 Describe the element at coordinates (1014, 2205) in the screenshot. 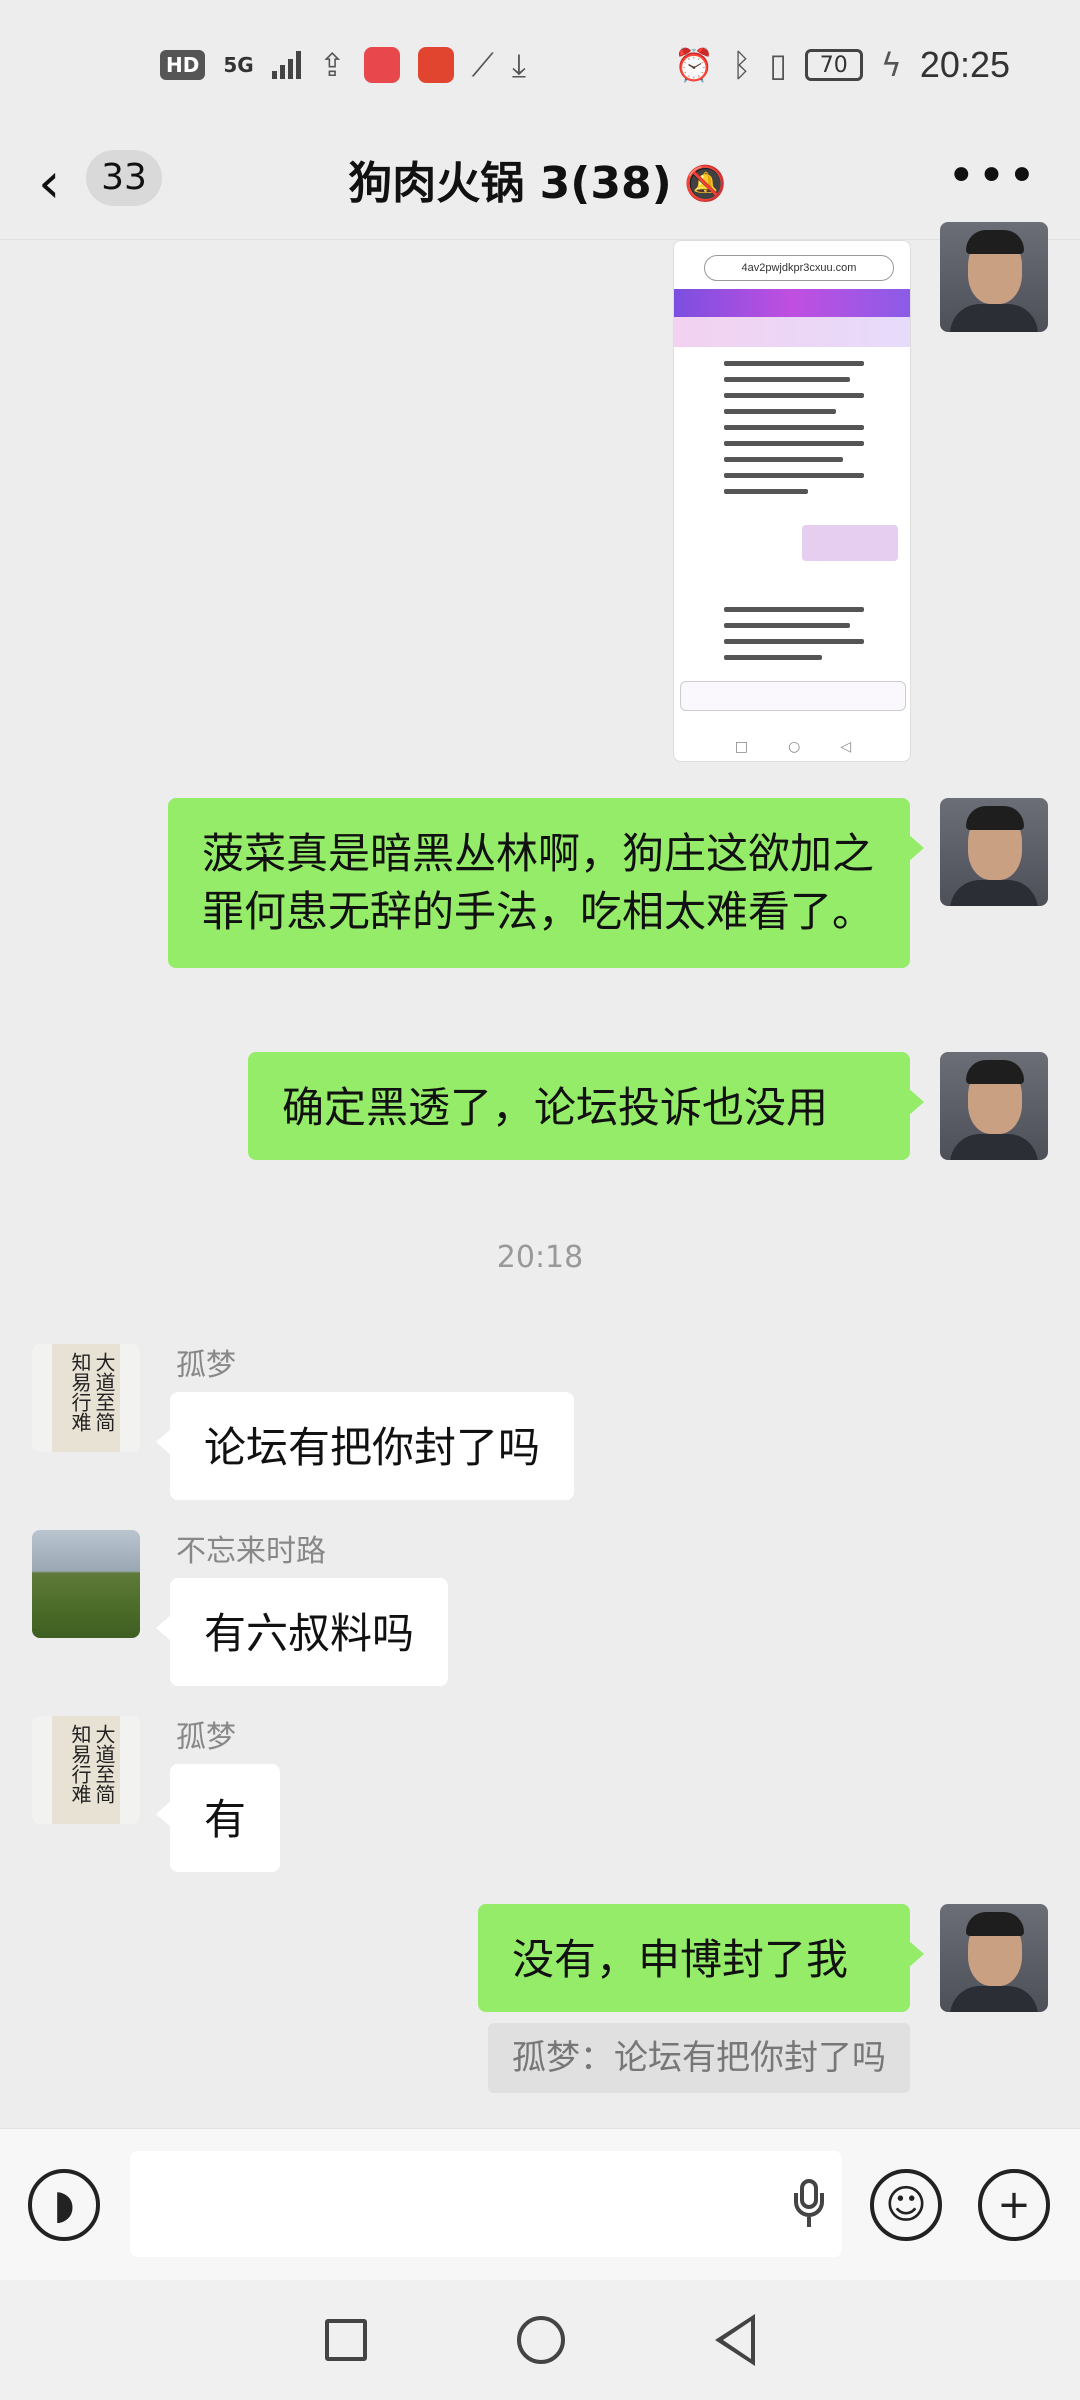

I see `plus-icon: +` at that location.